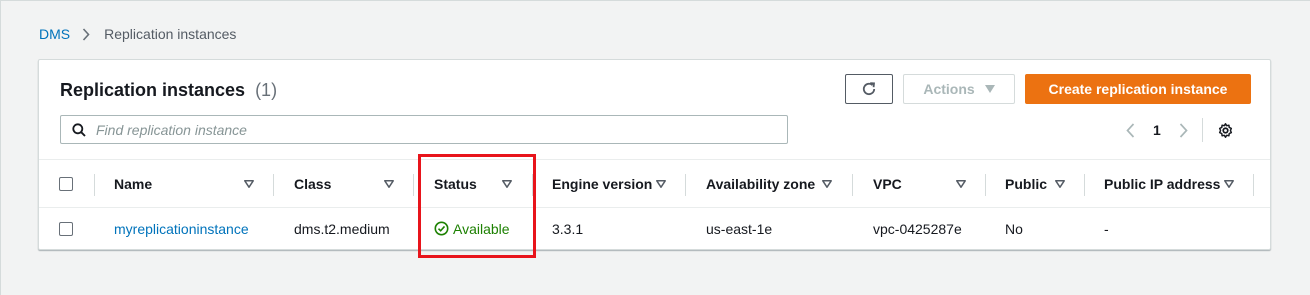  What do you see at coordinates (1162, 183) in the screenshot?
I see `column-header-public-ip-address: Public IP address` at bounding box center [1162, 183].